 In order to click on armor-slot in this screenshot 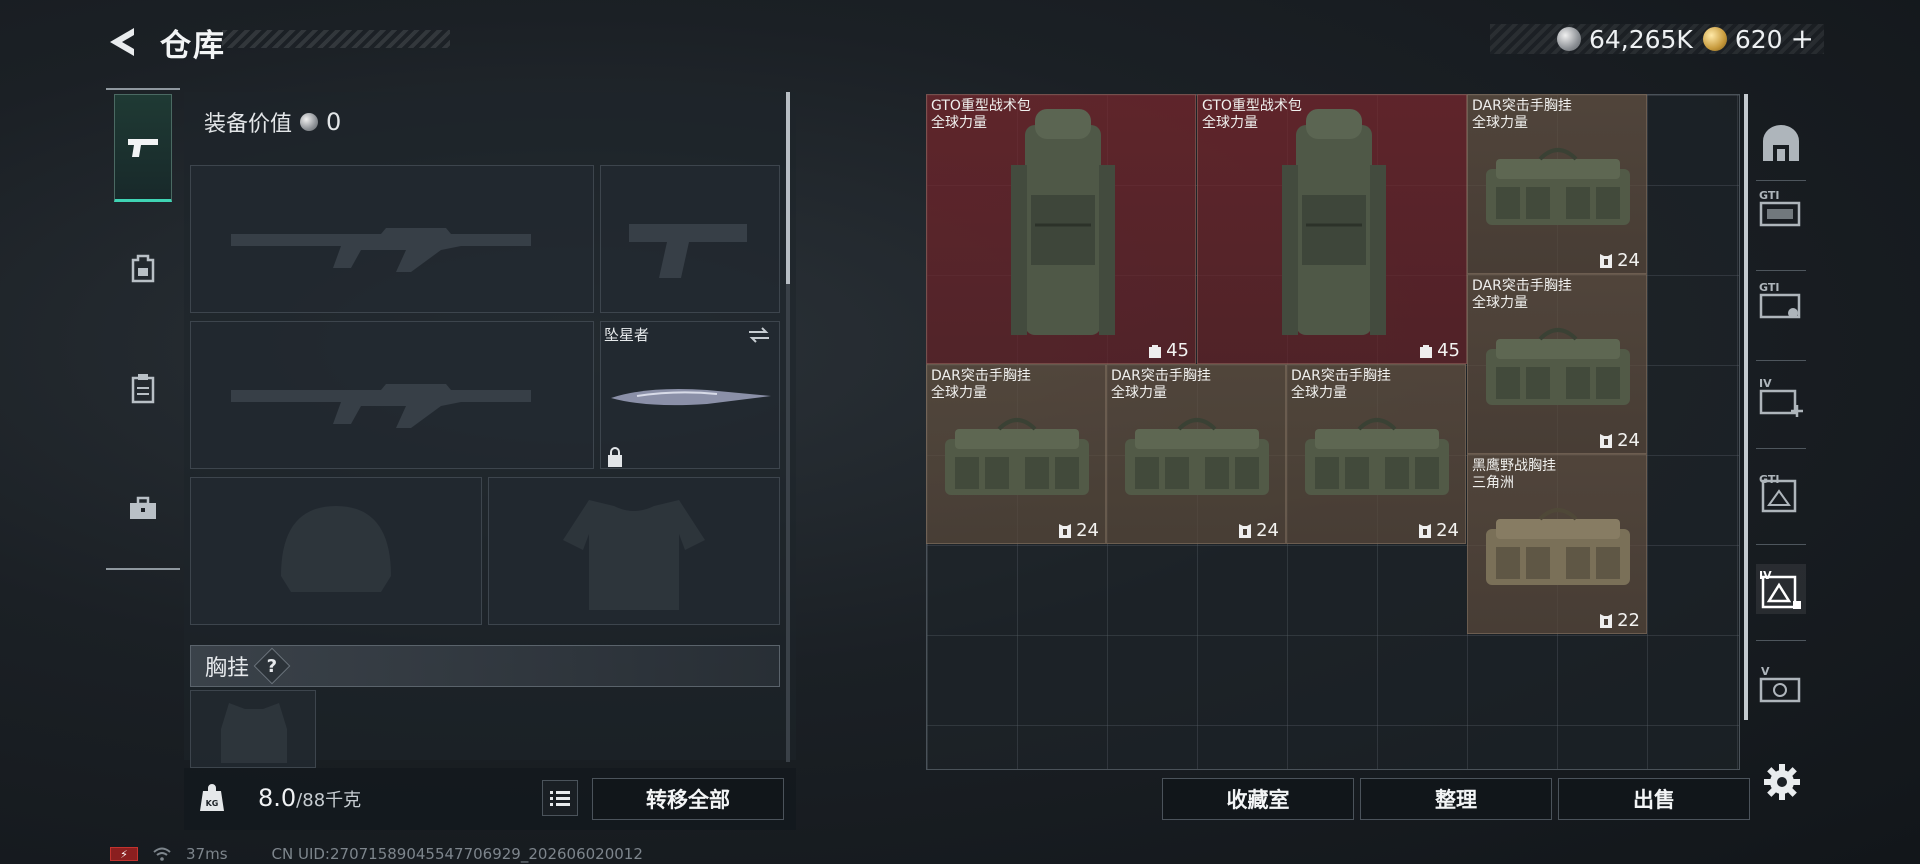, I will do `click(634, 551)`.